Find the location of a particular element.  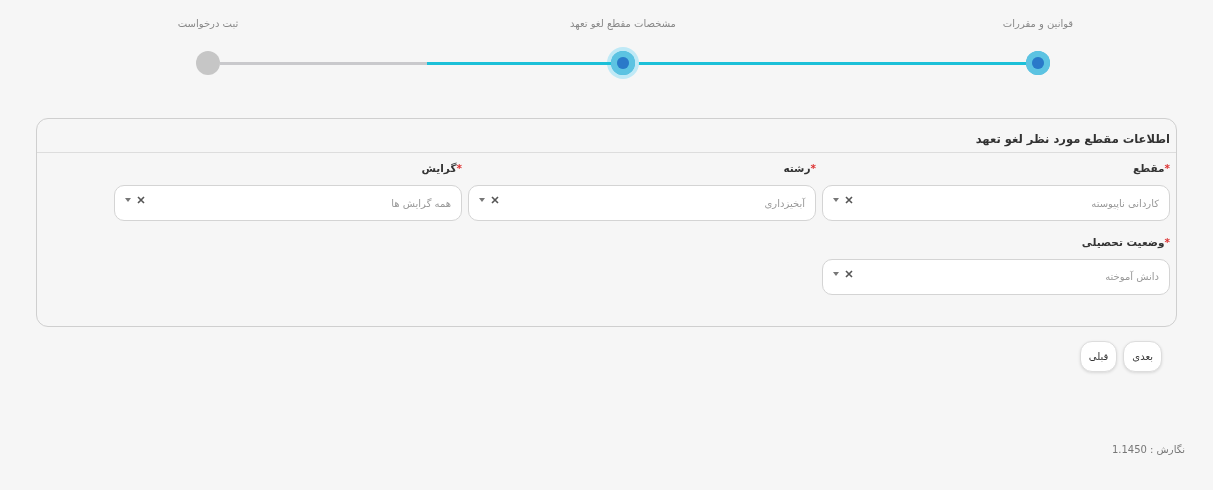

section-title: اطلاعات مقطع مورد نظر لغو تعهد is located at coordinates (606, 142).